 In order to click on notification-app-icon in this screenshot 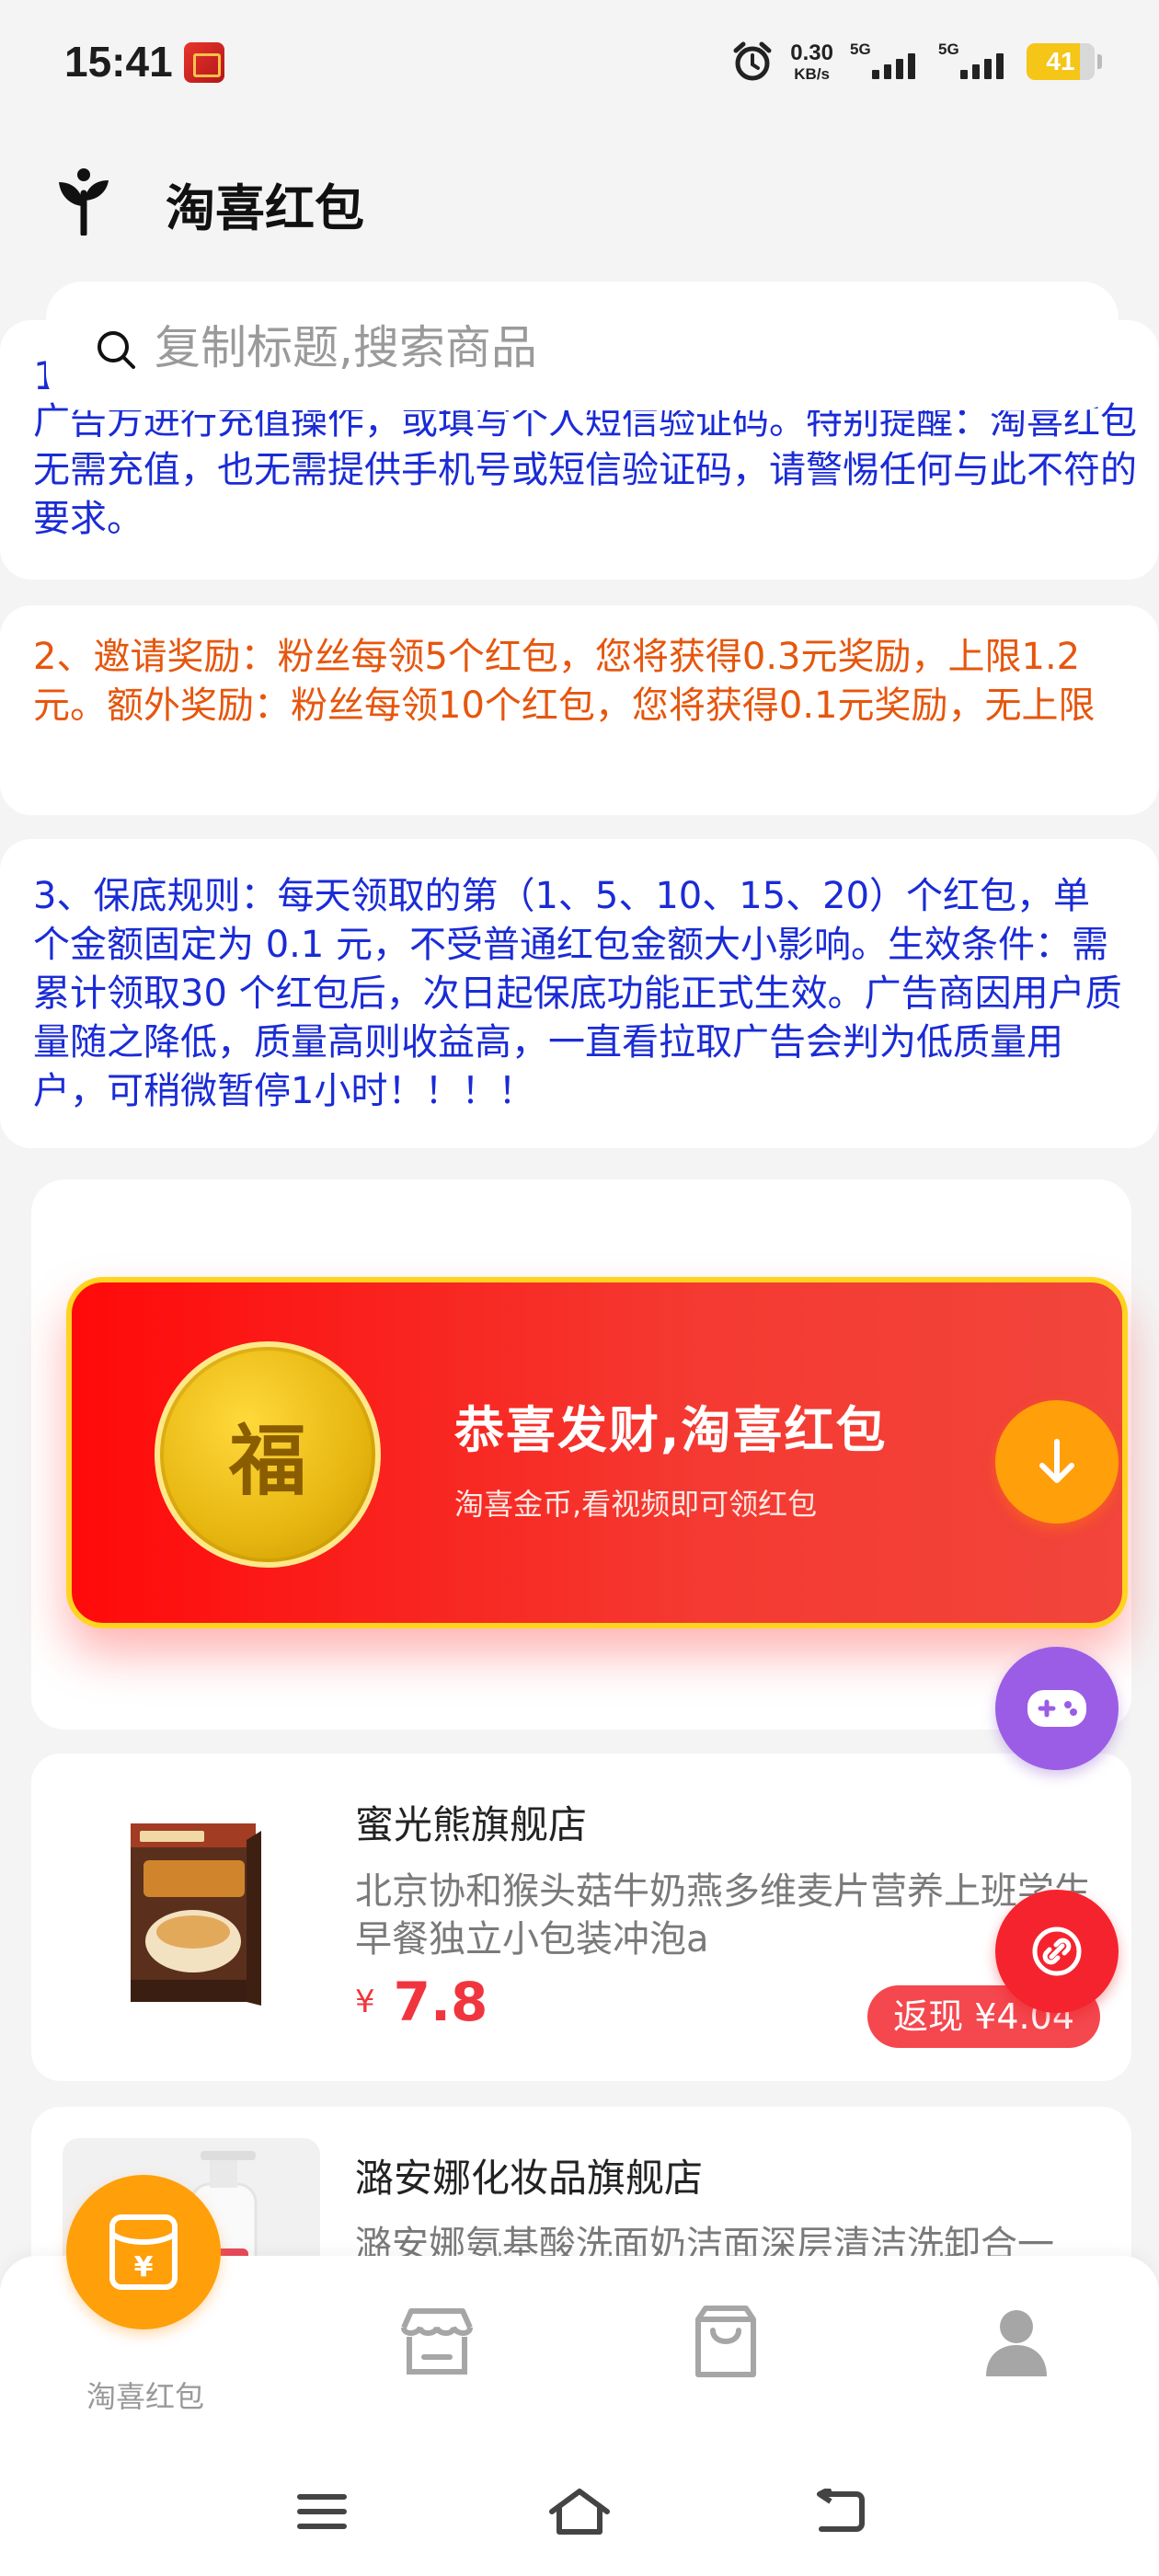, I will do `click(204, 62)`.